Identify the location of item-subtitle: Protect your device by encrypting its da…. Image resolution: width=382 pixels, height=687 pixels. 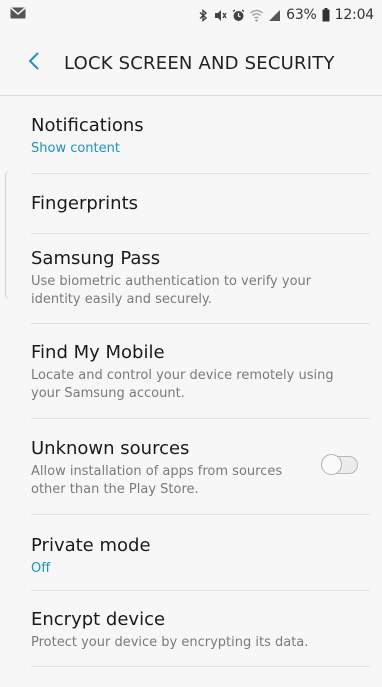
(170, 642).